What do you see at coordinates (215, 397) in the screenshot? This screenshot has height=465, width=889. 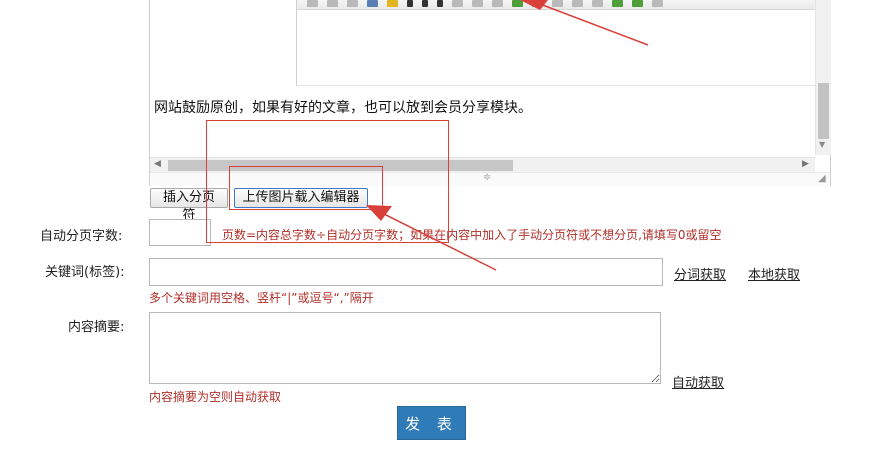 I see `summary-hint: 内容摘要为空则自动获取` at bounding box center [215, 397].